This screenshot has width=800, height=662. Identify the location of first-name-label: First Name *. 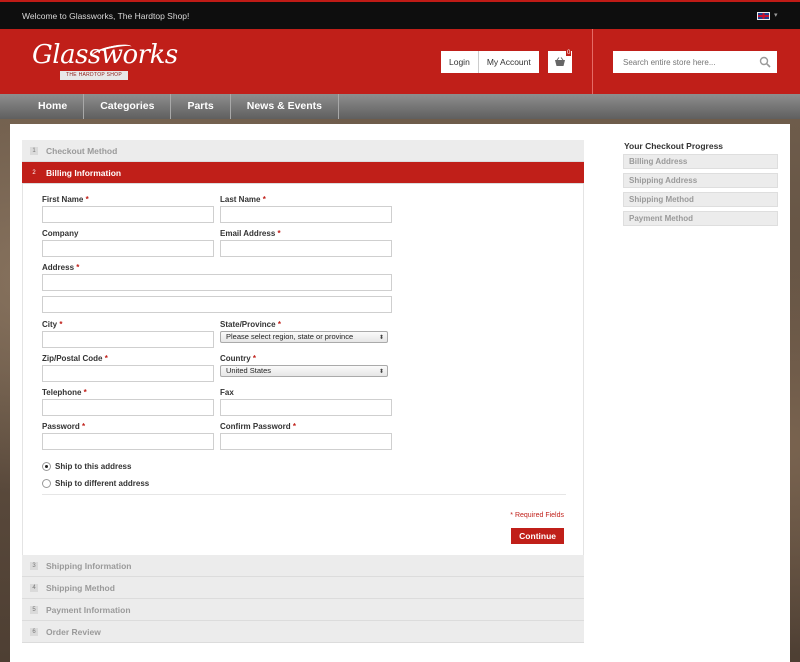
(65, 199).